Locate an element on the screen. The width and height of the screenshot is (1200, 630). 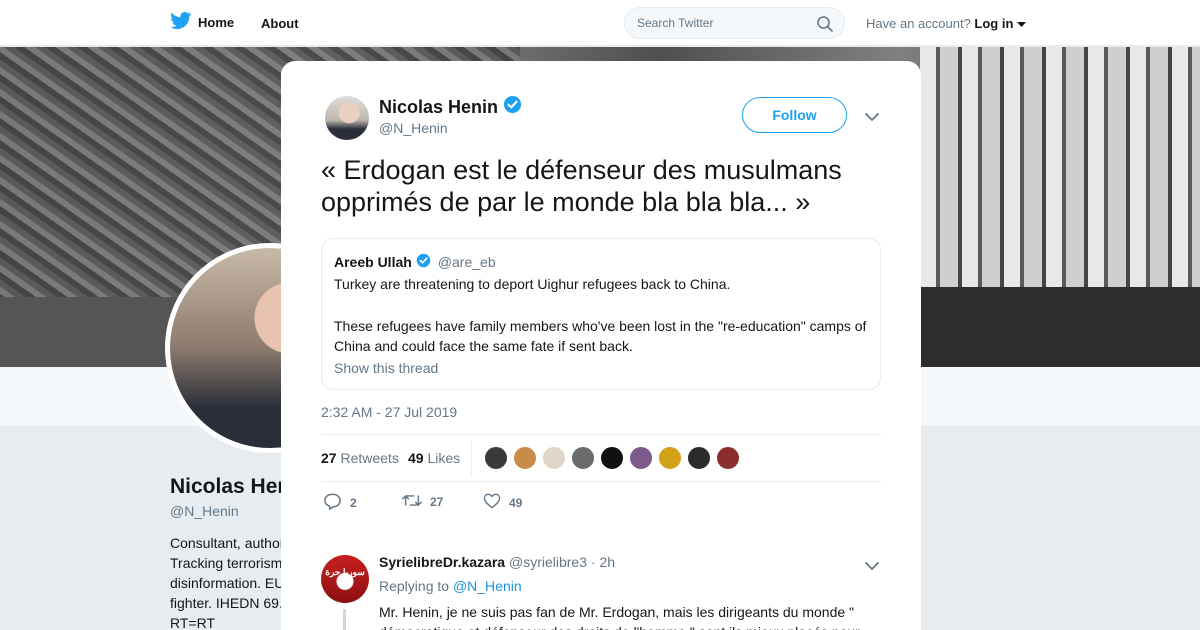
like-count: 49 is located at coordinates (516, 502).